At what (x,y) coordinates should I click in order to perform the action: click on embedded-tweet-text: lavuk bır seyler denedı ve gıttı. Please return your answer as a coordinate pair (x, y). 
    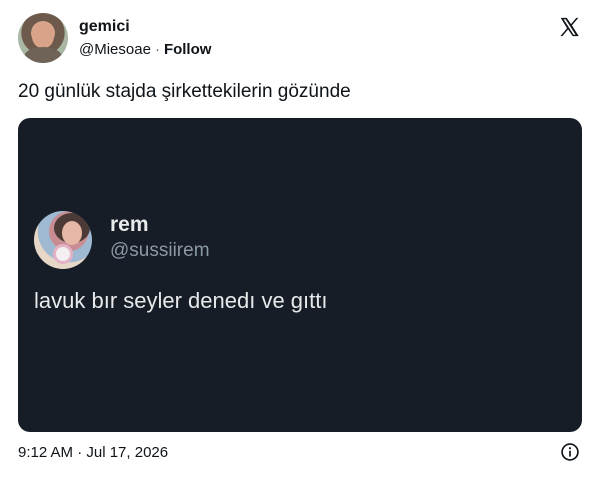
    Looking at the image, I should click on (181, 300).